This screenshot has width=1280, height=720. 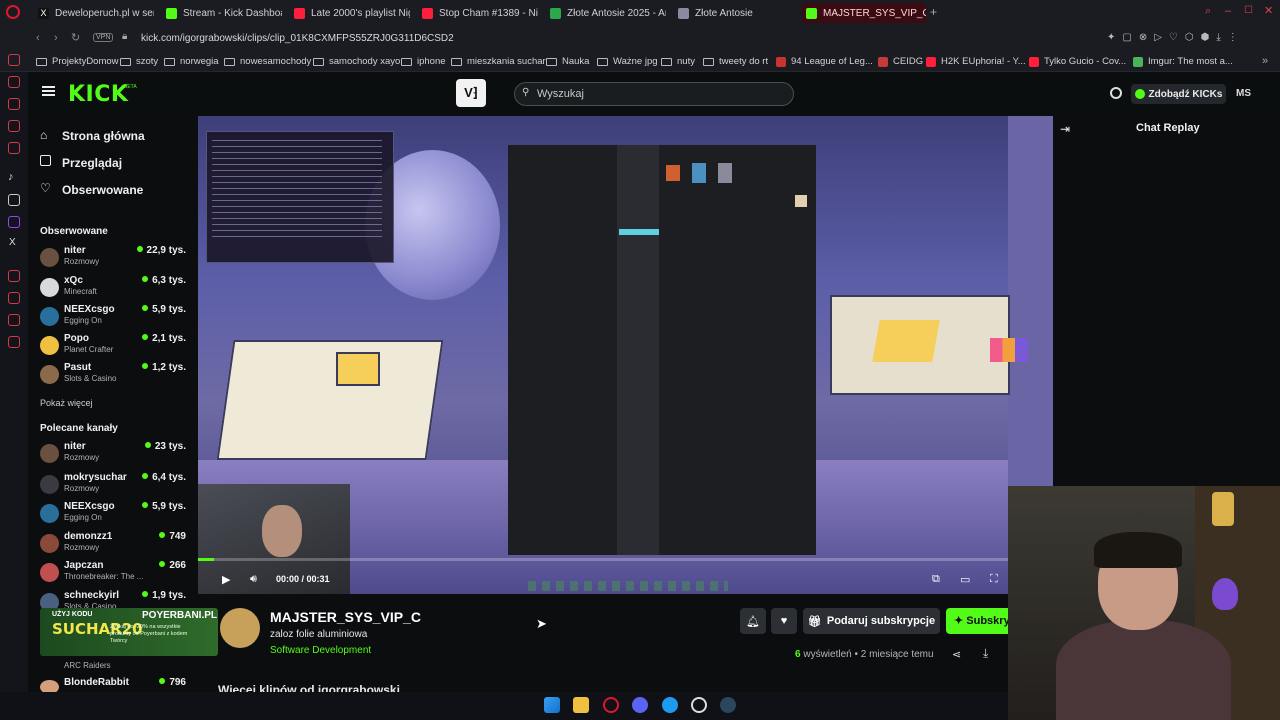 I want to click on sidebar-channel-niter: niter Rozmowy 22,9 tys., so click(x=114, y=259).